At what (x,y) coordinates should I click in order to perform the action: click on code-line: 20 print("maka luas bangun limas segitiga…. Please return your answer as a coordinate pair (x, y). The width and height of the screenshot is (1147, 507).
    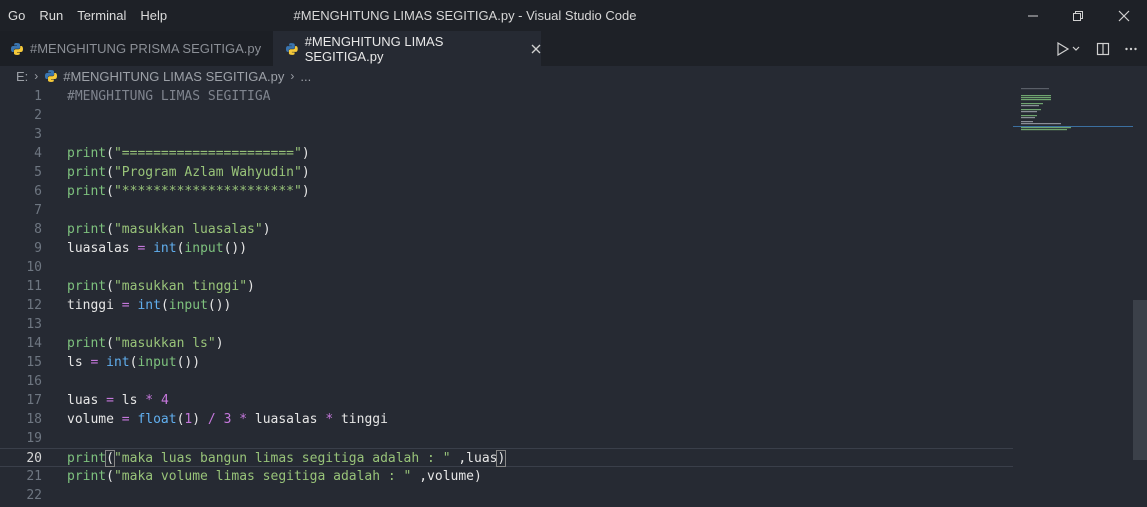
    Looking at the image, I should click on (506, 457).